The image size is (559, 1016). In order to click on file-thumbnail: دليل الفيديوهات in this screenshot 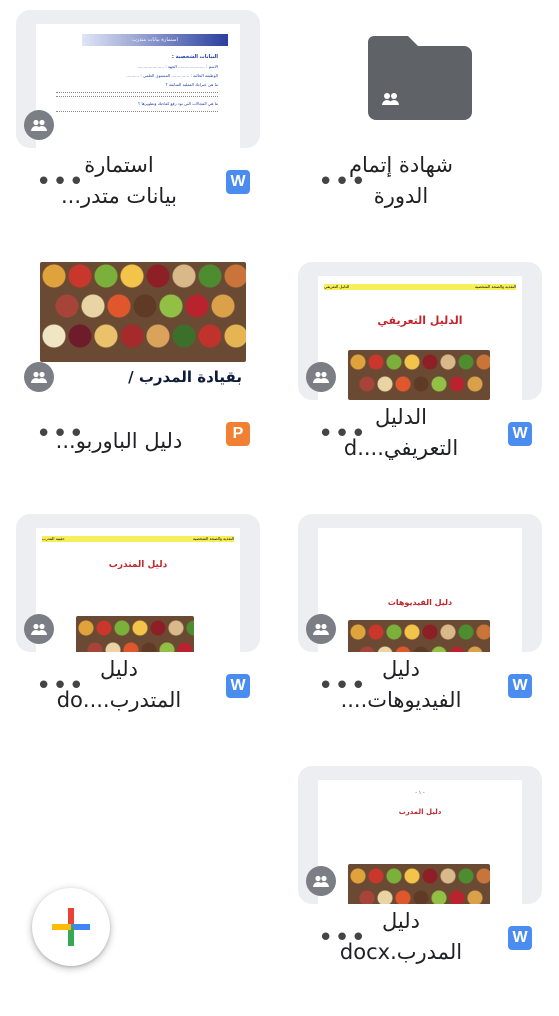, I will do `click(420, 583)`.